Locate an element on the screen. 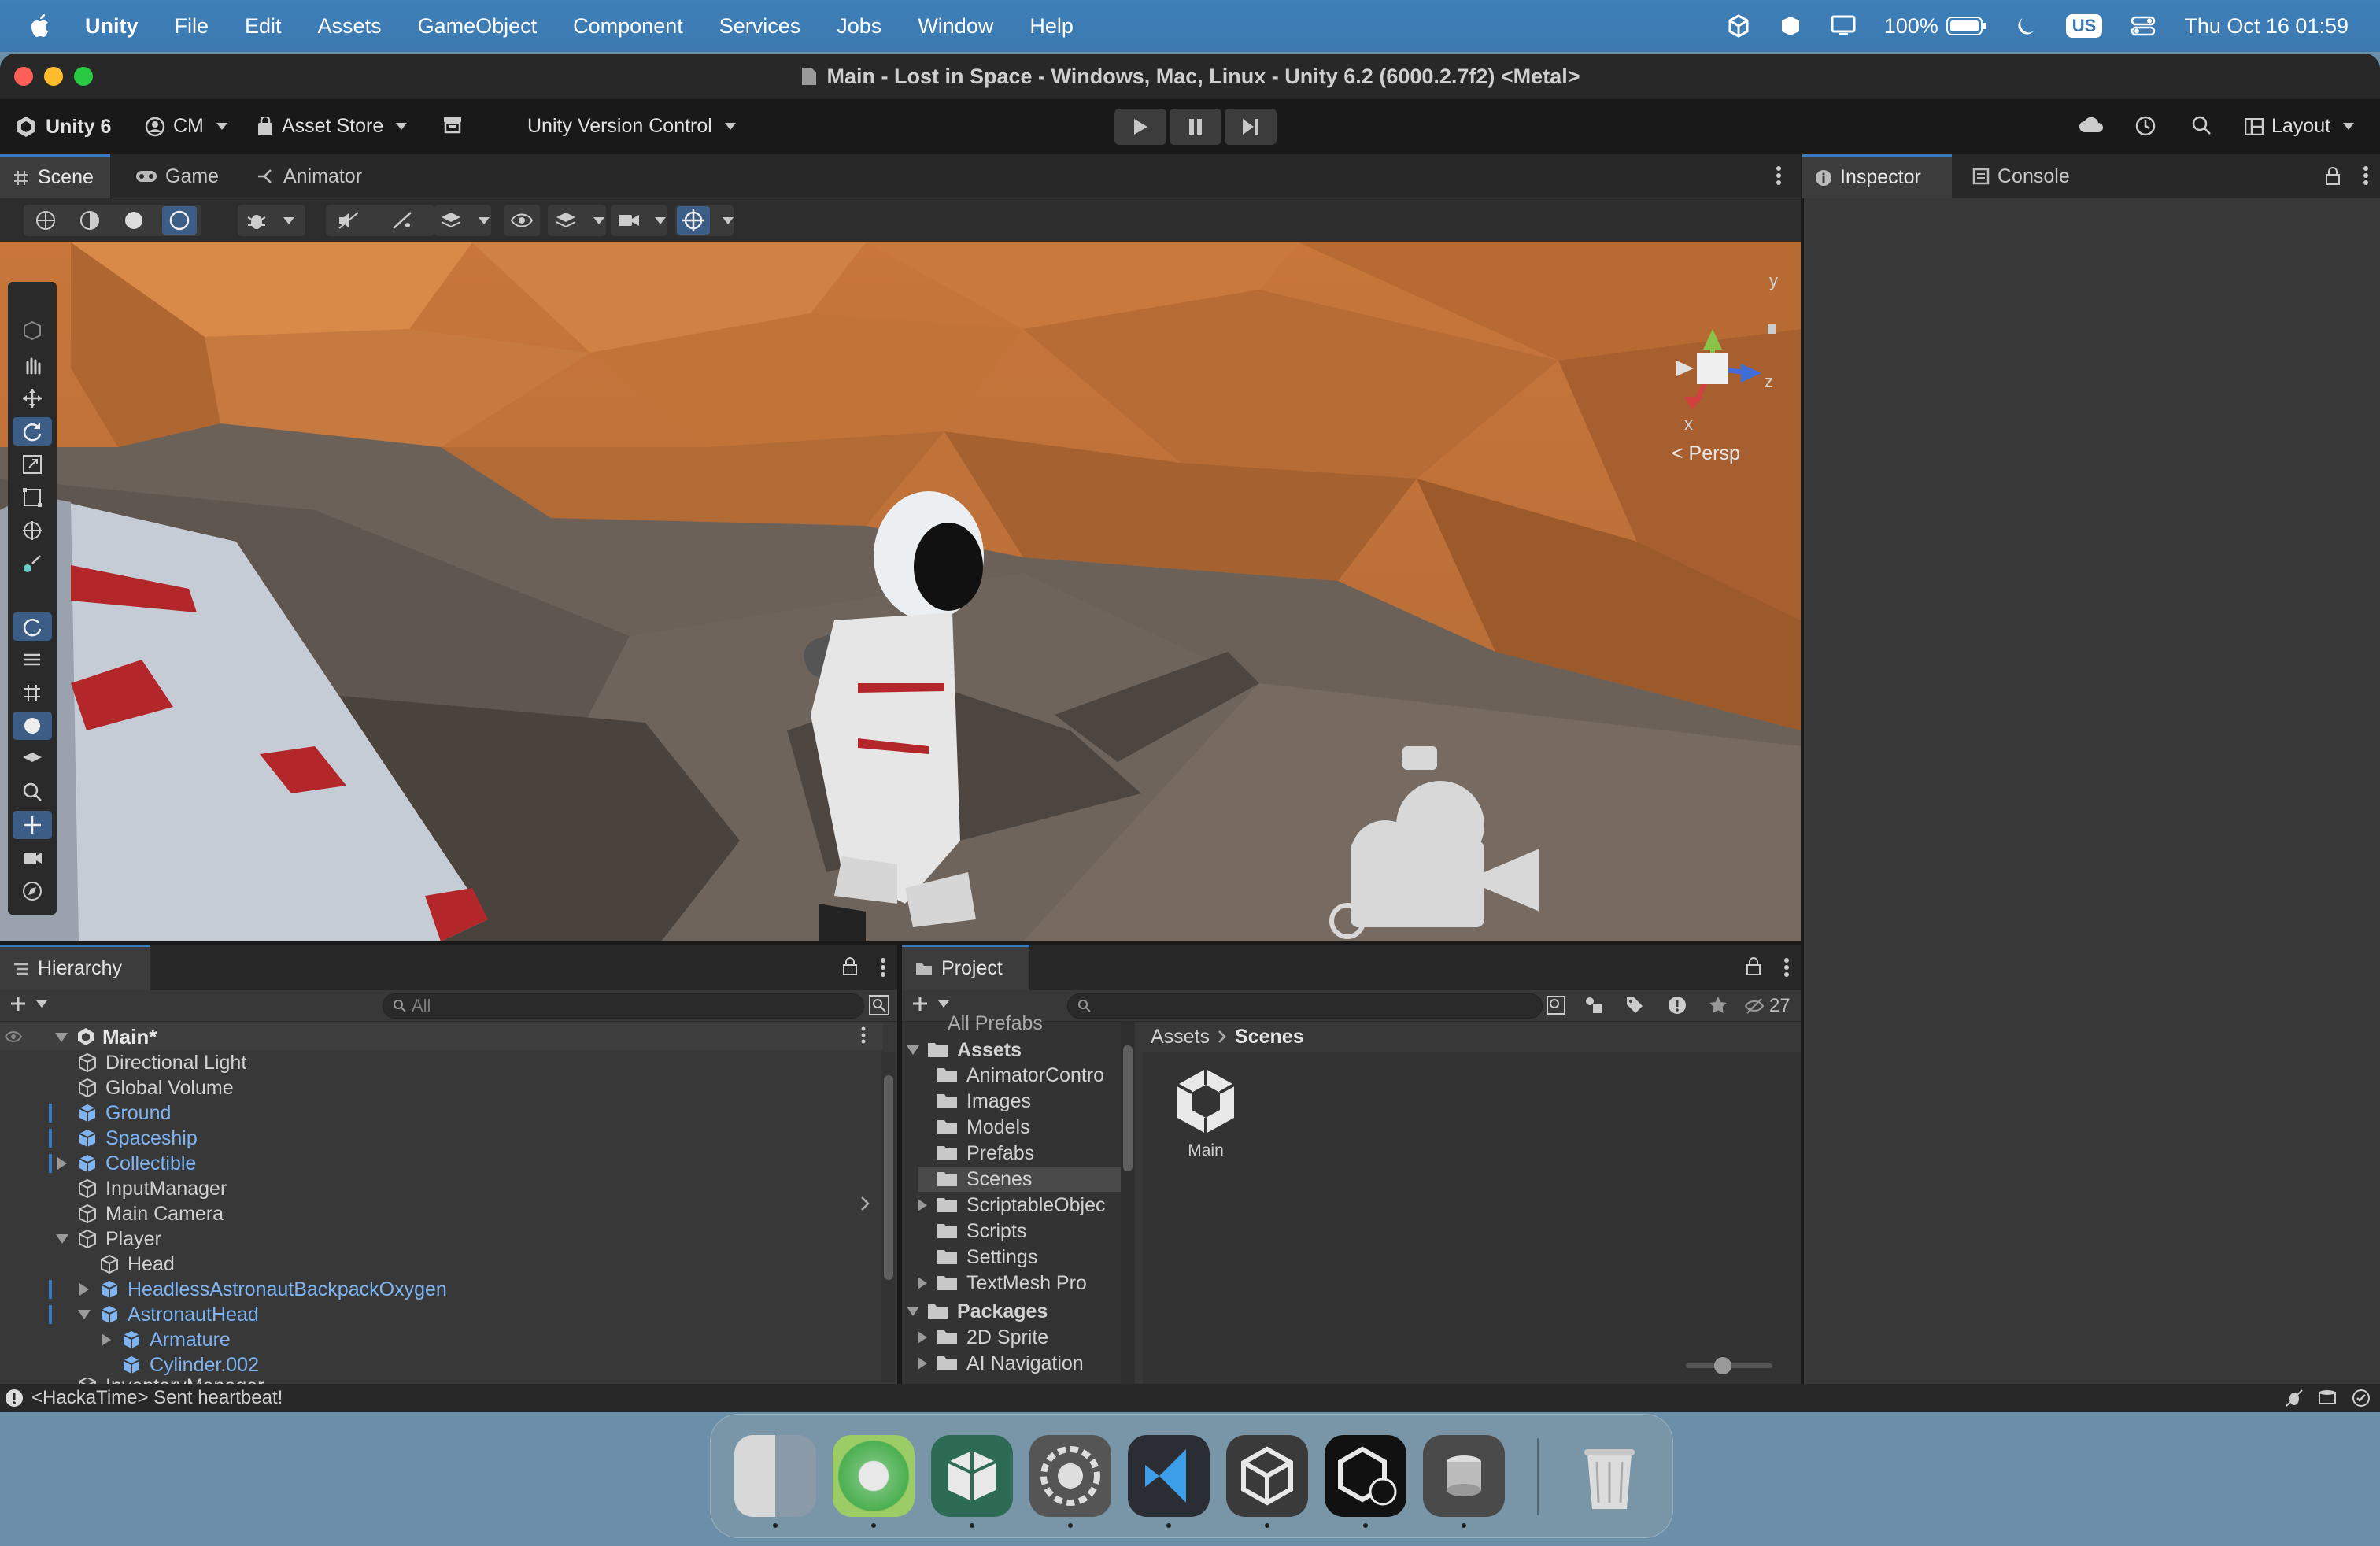 This screenshot has height=1546, width=2380. tab-scene: Scene is located at coordinates (55, 176).